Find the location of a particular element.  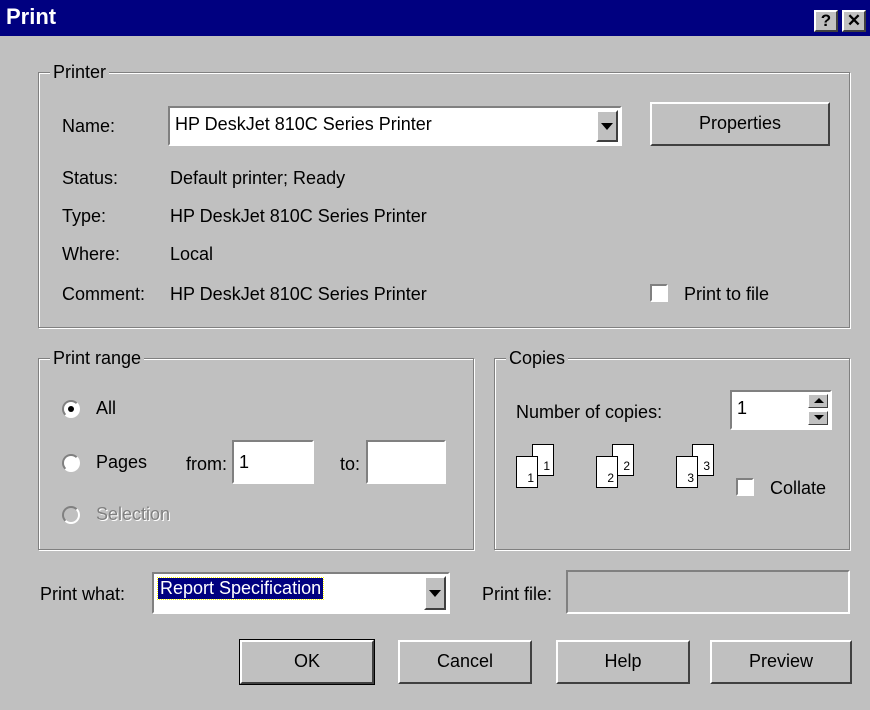

print-to-file-label: Print to file is located at coordinates (726, 294).